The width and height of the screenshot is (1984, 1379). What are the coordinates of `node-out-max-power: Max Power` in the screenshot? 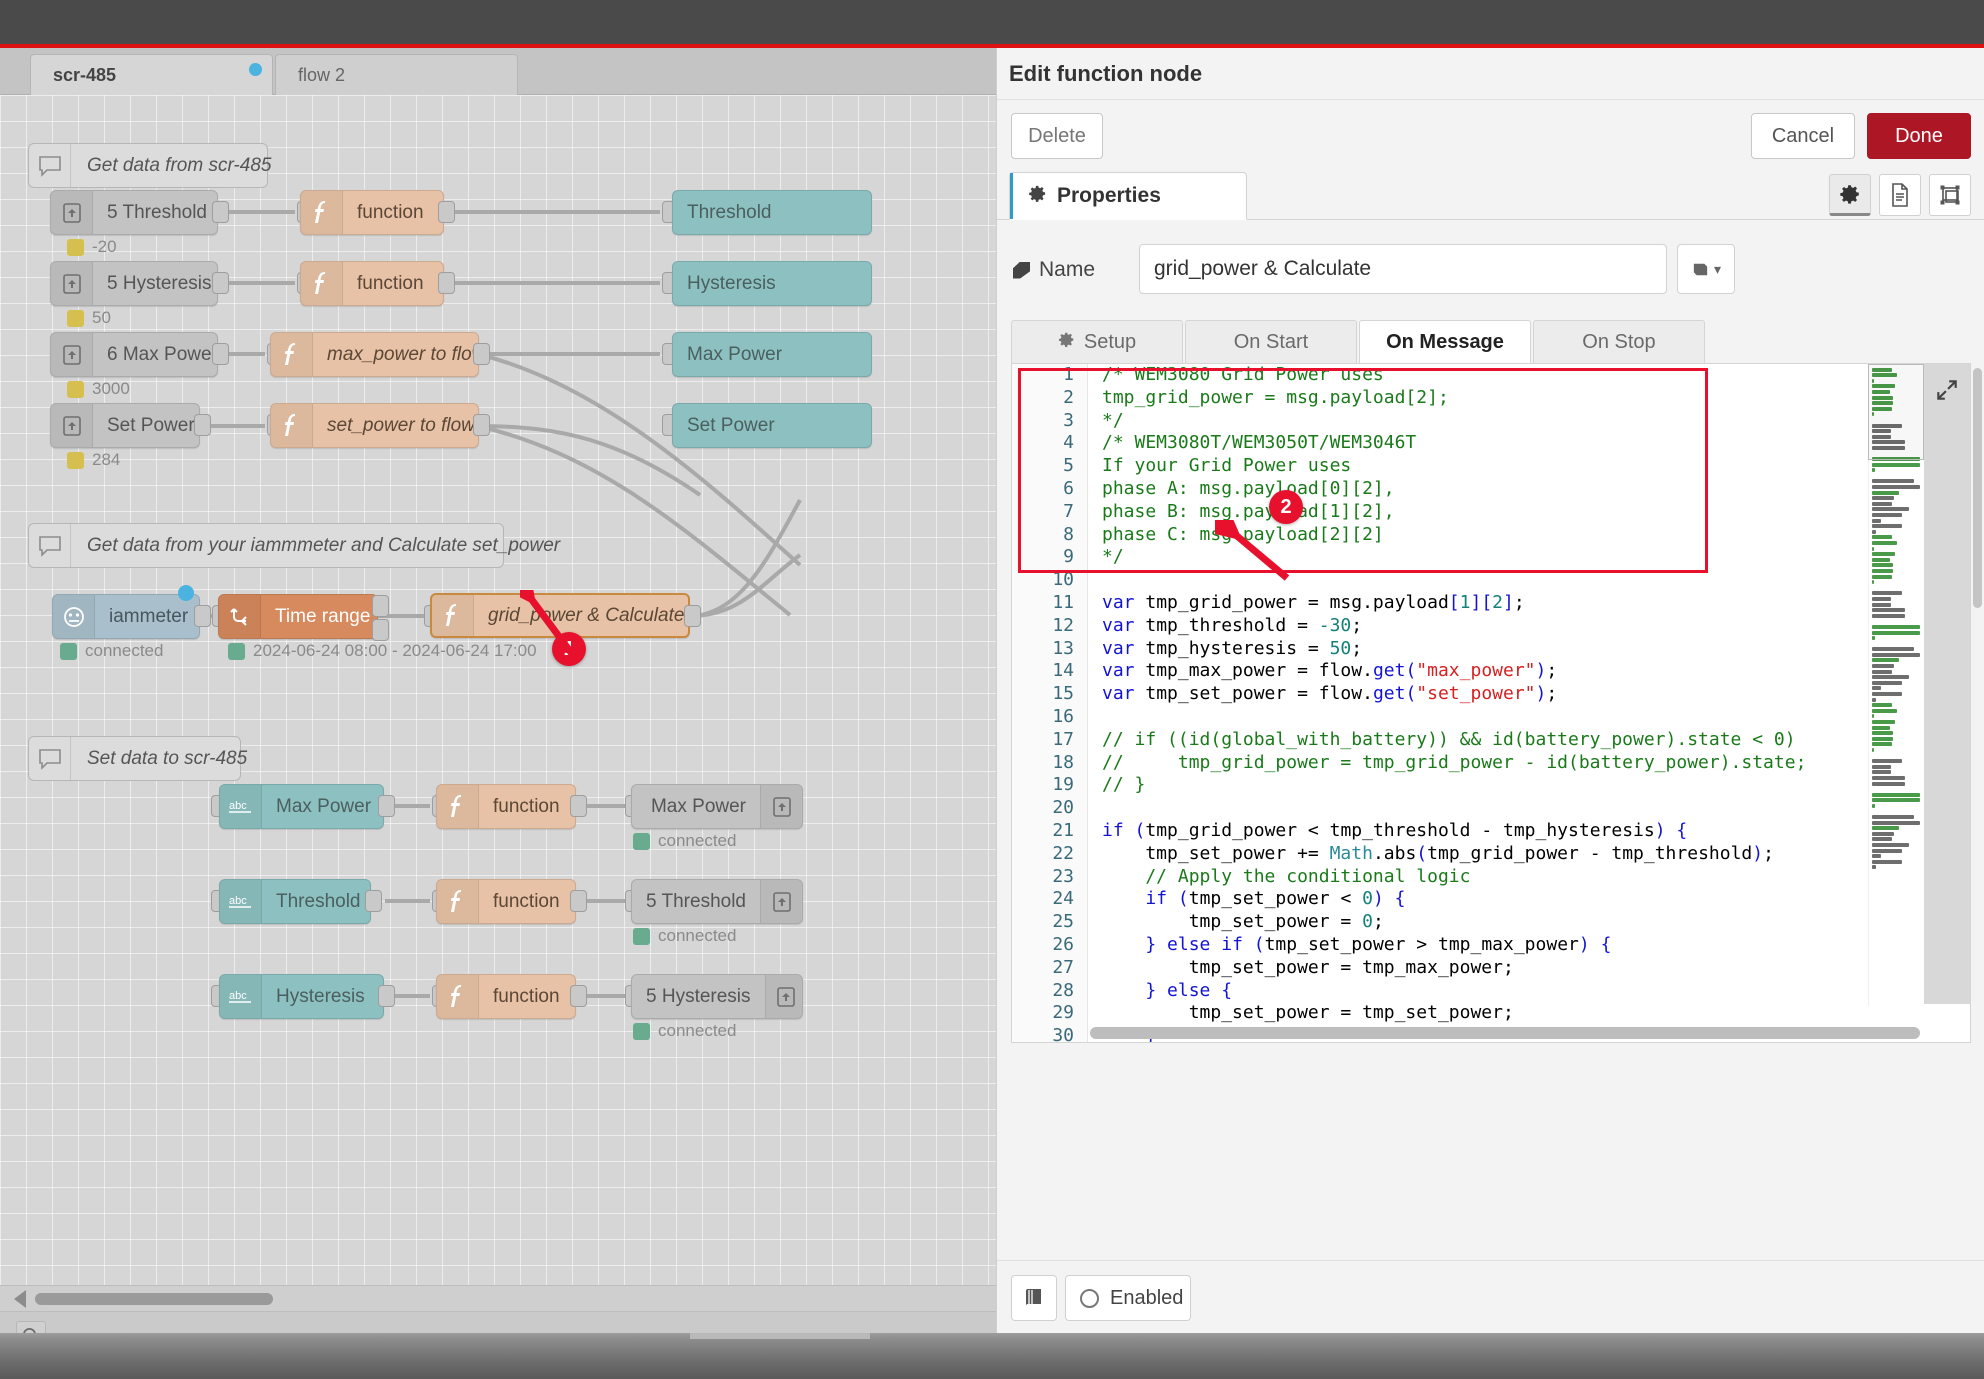 It's located at (772, 354).